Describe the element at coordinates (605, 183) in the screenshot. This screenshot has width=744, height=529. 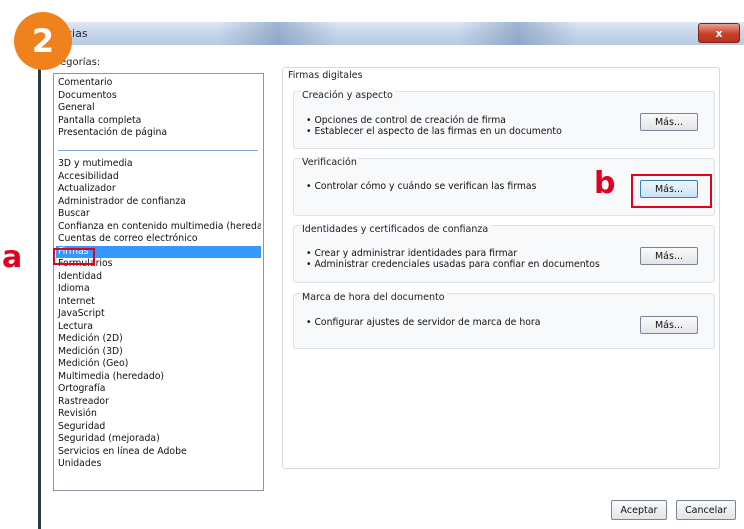
I see `annotation-label-b: b` at that location.